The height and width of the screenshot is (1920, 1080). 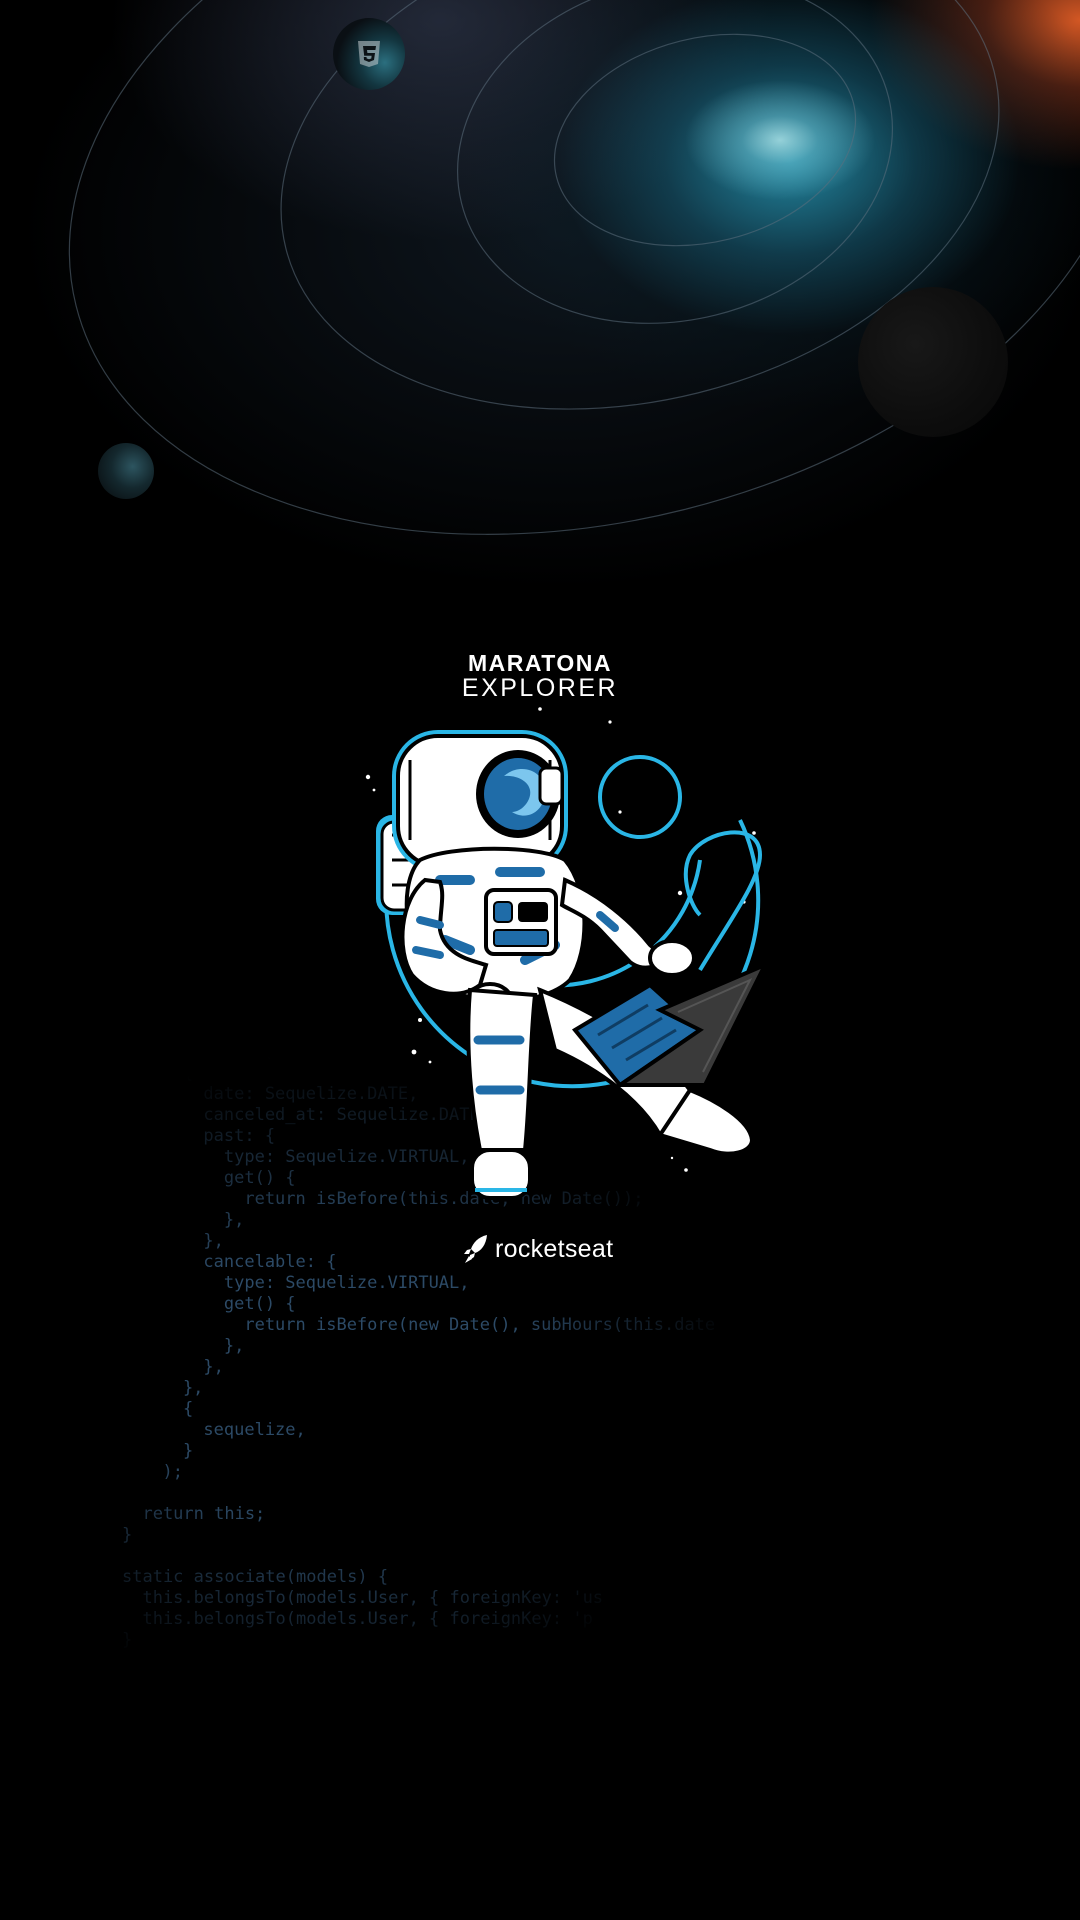 I want to click on brand-logo: rocketseat, so click(x=538, y=1249).